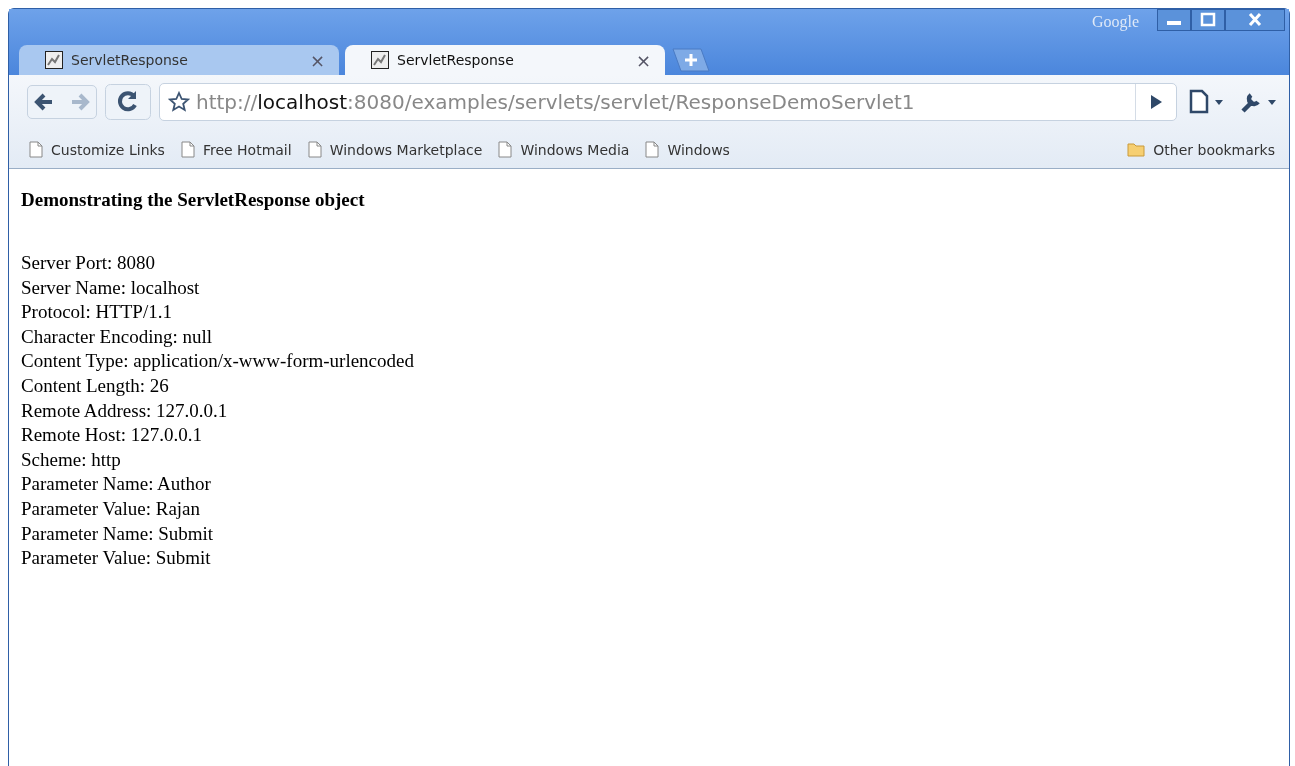  Describe the element at coordinates (247, 149) in the screenshot. I see `bookmark-label: Free Hotmail` at that location.